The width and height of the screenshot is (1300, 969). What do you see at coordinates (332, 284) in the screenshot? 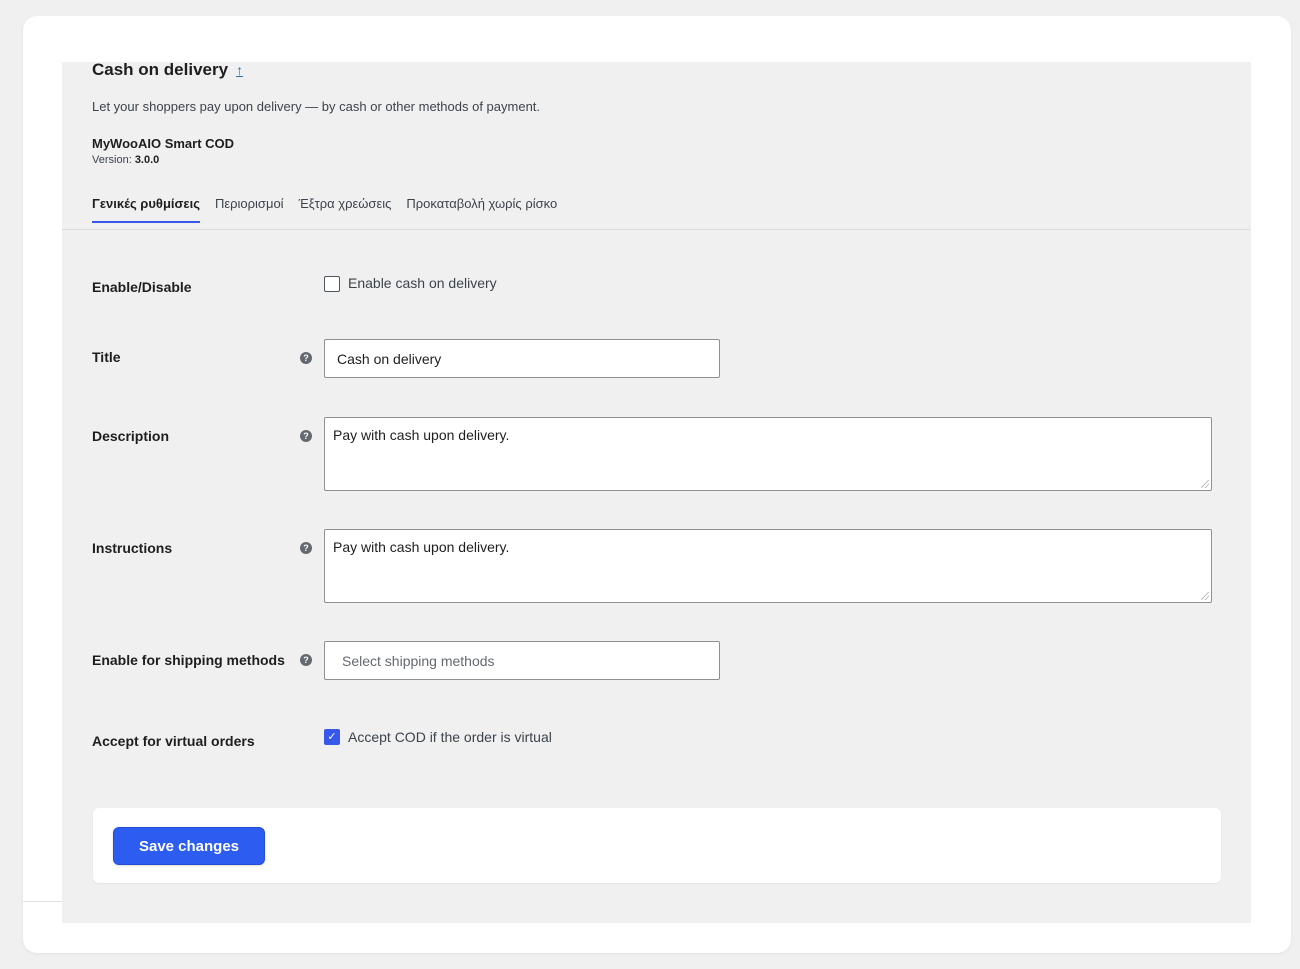
I see `enable-checkbox` at bounding box center [332, 284].